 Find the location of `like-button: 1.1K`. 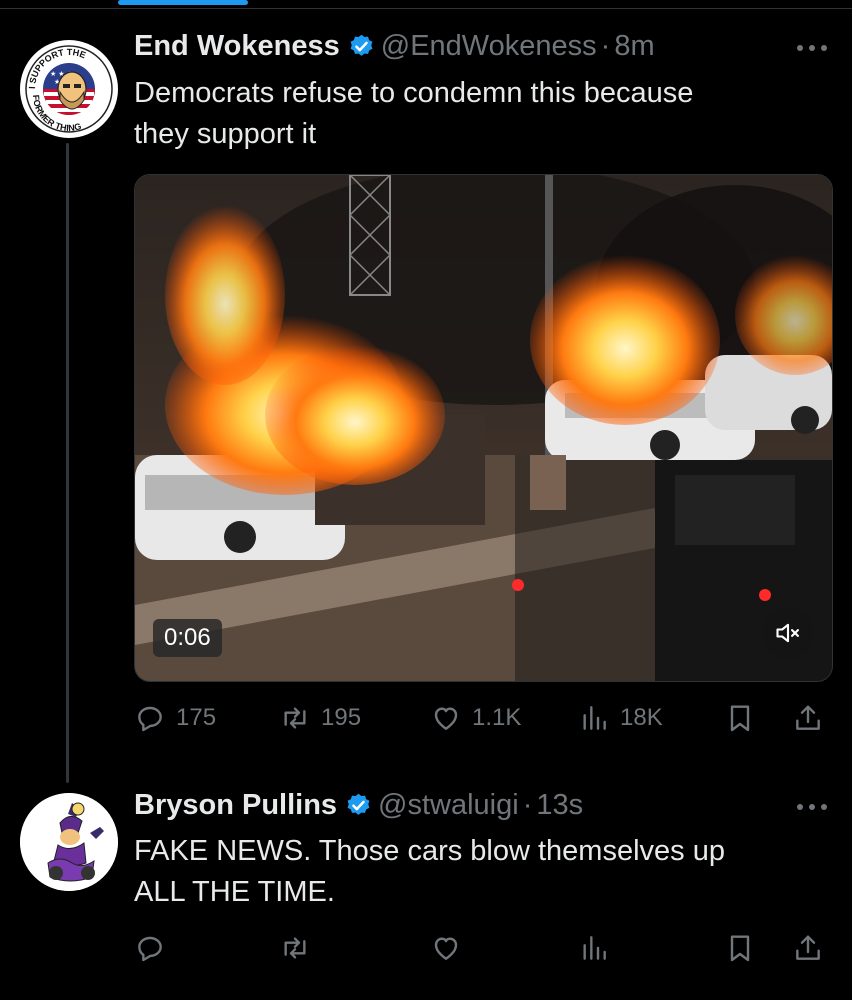

like-button: 1.1K is located at coordinates (475, 718).